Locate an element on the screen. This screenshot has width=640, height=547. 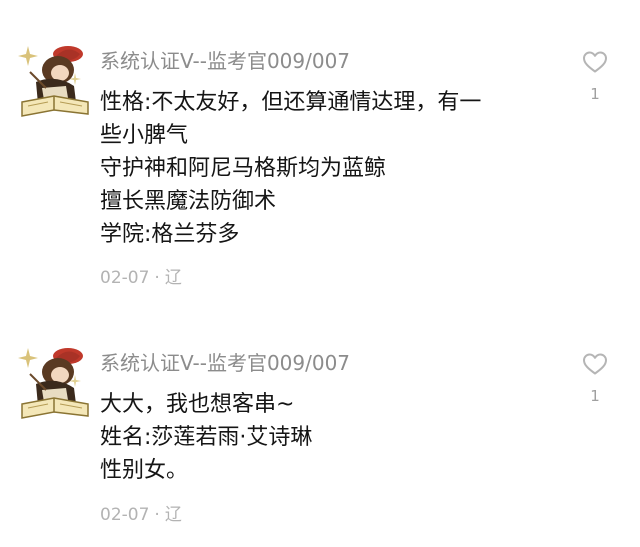
comment-line: 学院:格兰芬多 is located at coordinates (170, 234).